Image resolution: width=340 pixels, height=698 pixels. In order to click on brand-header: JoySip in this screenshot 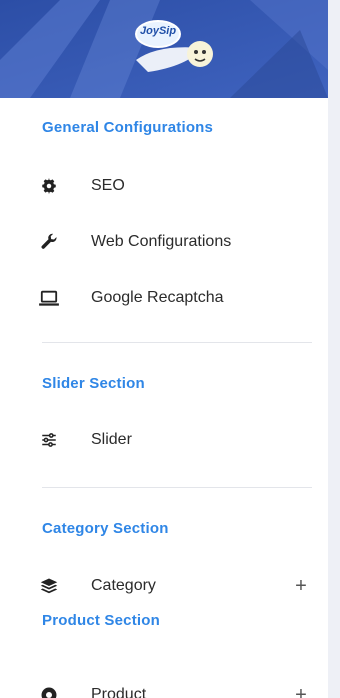, I will do `click(164, 49)`.